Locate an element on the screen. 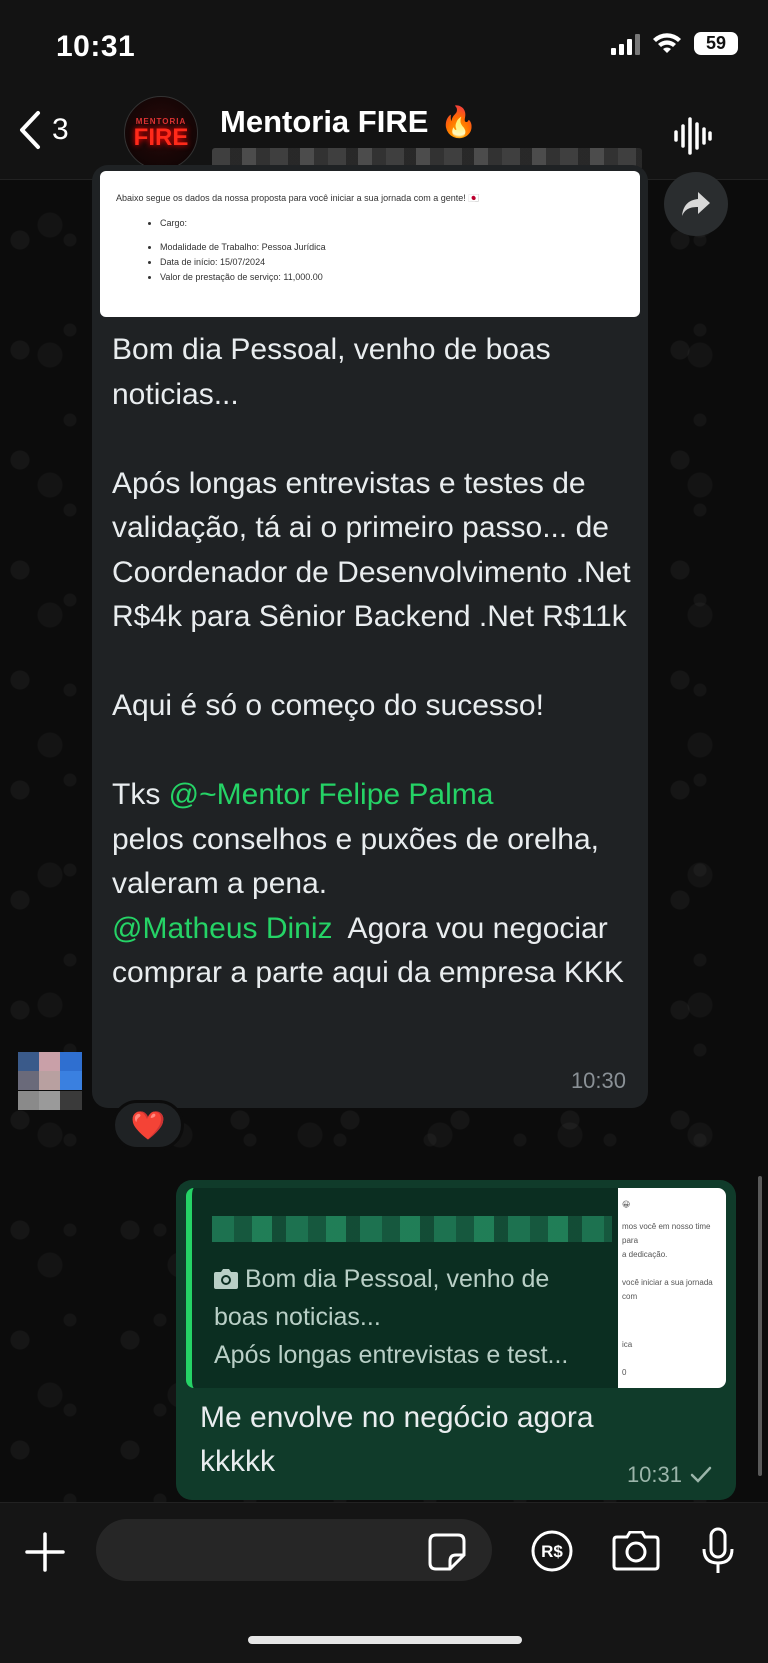 This screenshot has height=1663, width=768. payment-icon: R$ is located at coordinates (552, 1551).